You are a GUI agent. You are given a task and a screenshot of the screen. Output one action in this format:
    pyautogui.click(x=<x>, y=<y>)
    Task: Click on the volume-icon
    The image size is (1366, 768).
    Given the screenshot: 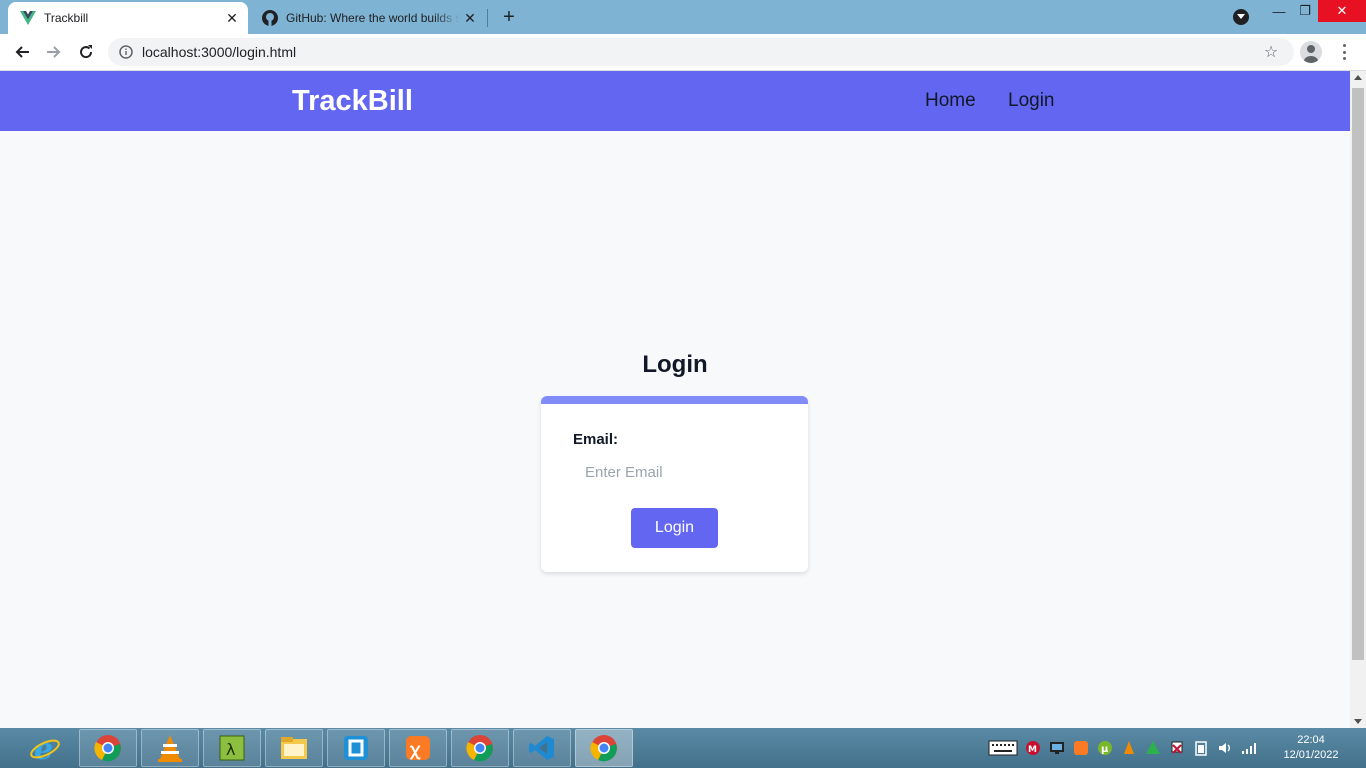 What is the action you would take?
    pyautogui.click(x=1225, y=748)
    